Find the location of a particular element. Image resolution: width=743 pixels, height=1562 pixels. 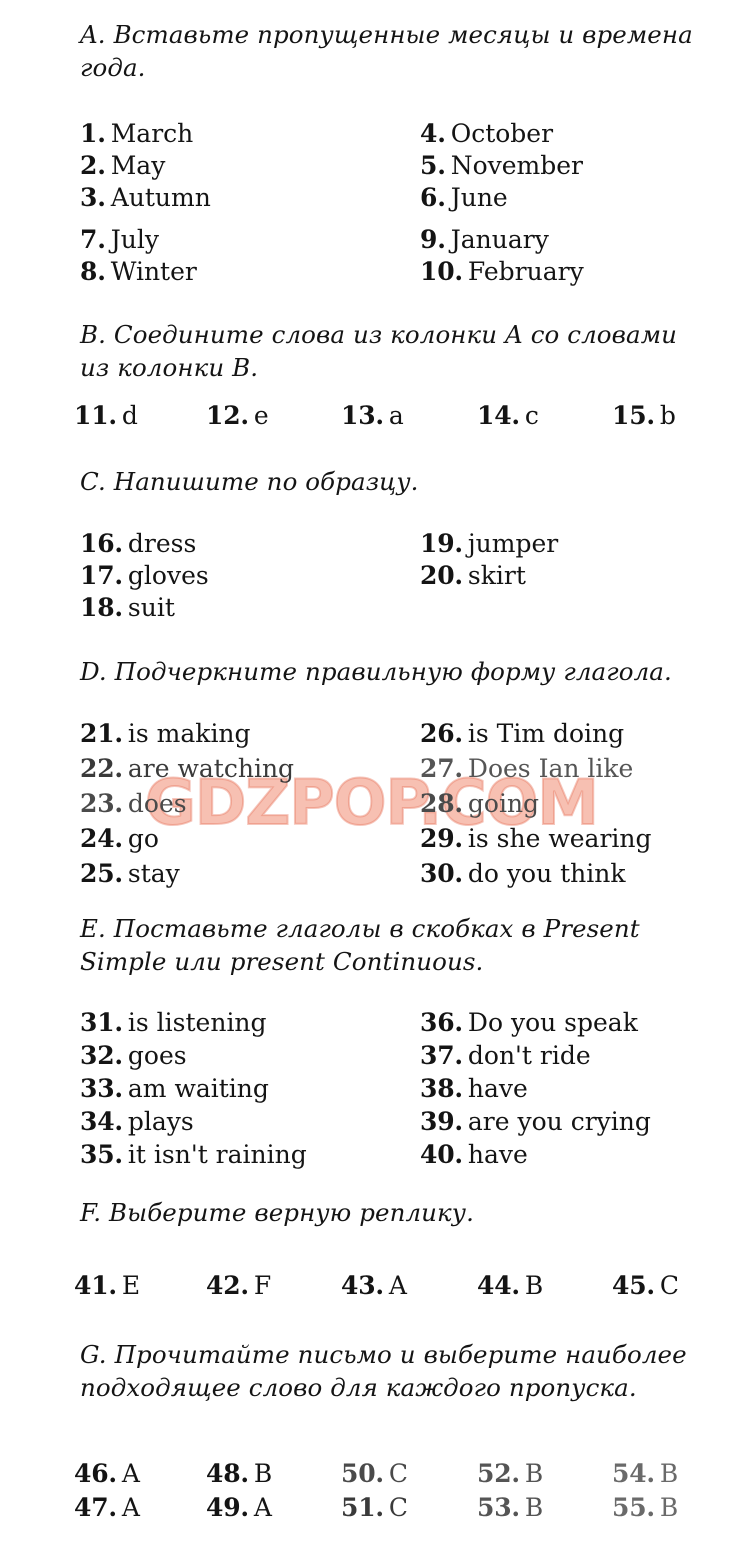

answer-value: is she wearing is located at coordinates (559, 838).